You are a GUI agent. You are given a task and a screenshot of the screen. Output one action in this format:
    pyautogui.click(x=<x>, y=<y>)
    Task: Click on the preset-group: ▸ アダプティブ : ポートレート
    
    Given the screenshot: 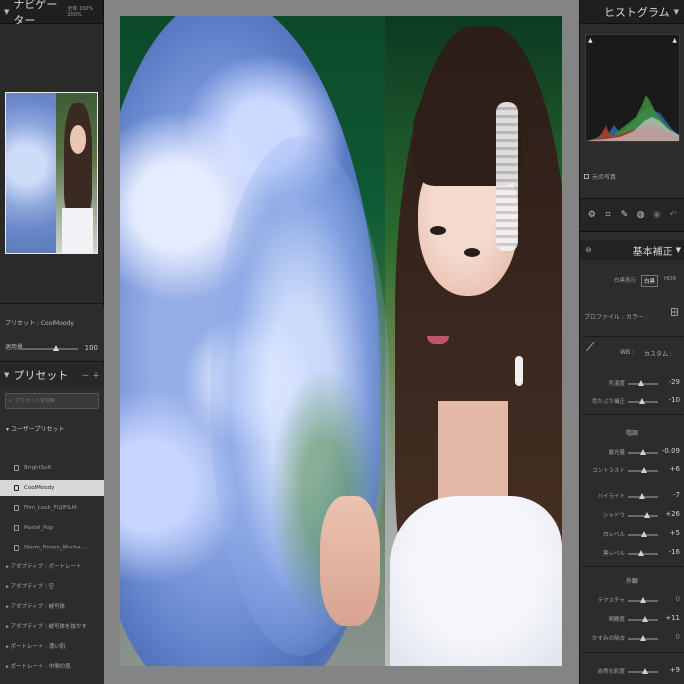 What is the action you would take?
    pyautogui.click(x=44, y=566)
    